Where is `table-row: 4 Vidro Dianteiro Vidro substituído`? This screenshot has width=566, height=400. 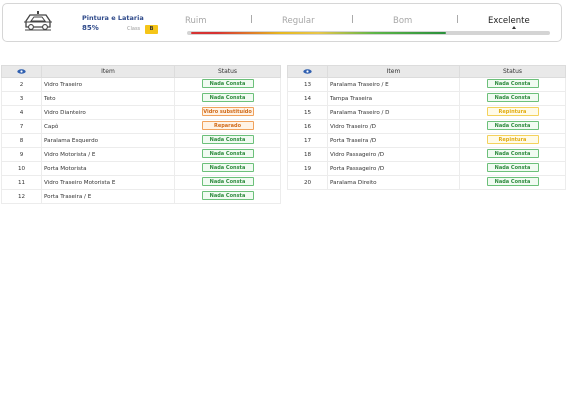
table-row: 4 Vidro Dianteiro Vidro substituído is located at coordinates (141, 112).